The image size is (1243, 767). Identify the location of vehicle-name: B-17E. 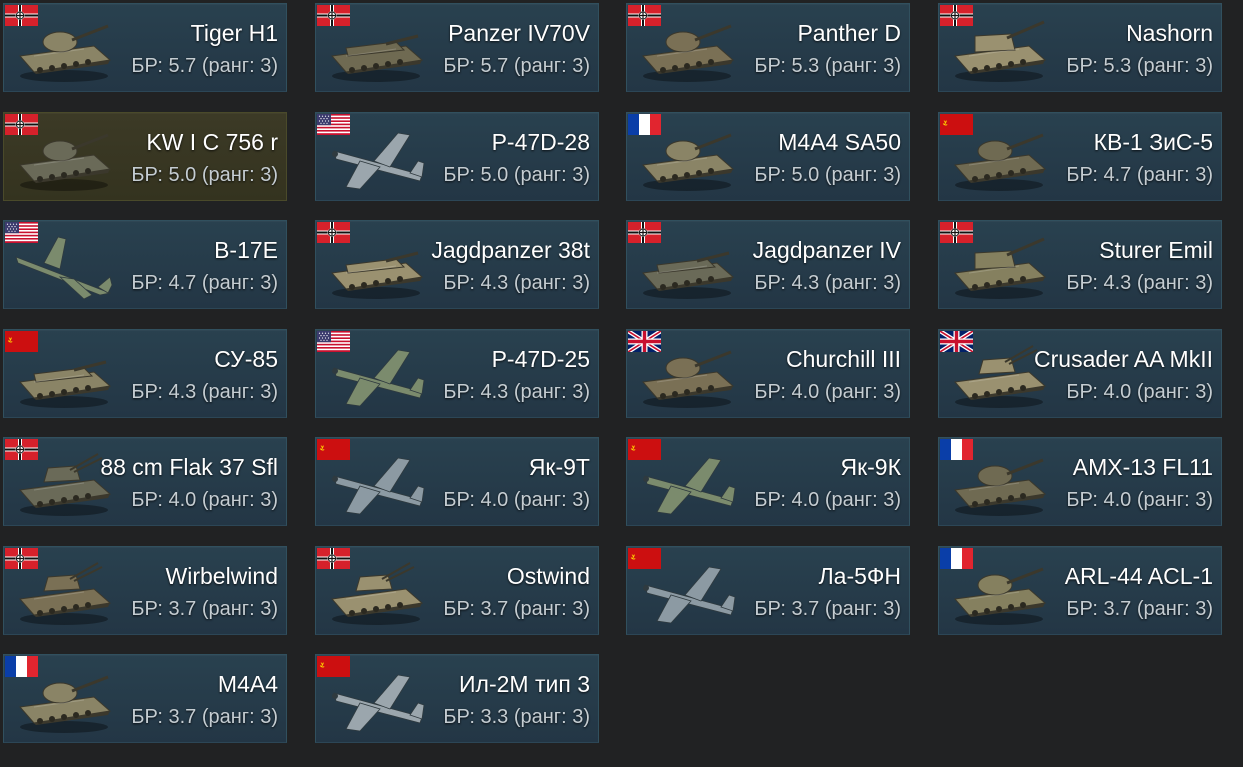
(246, 250).